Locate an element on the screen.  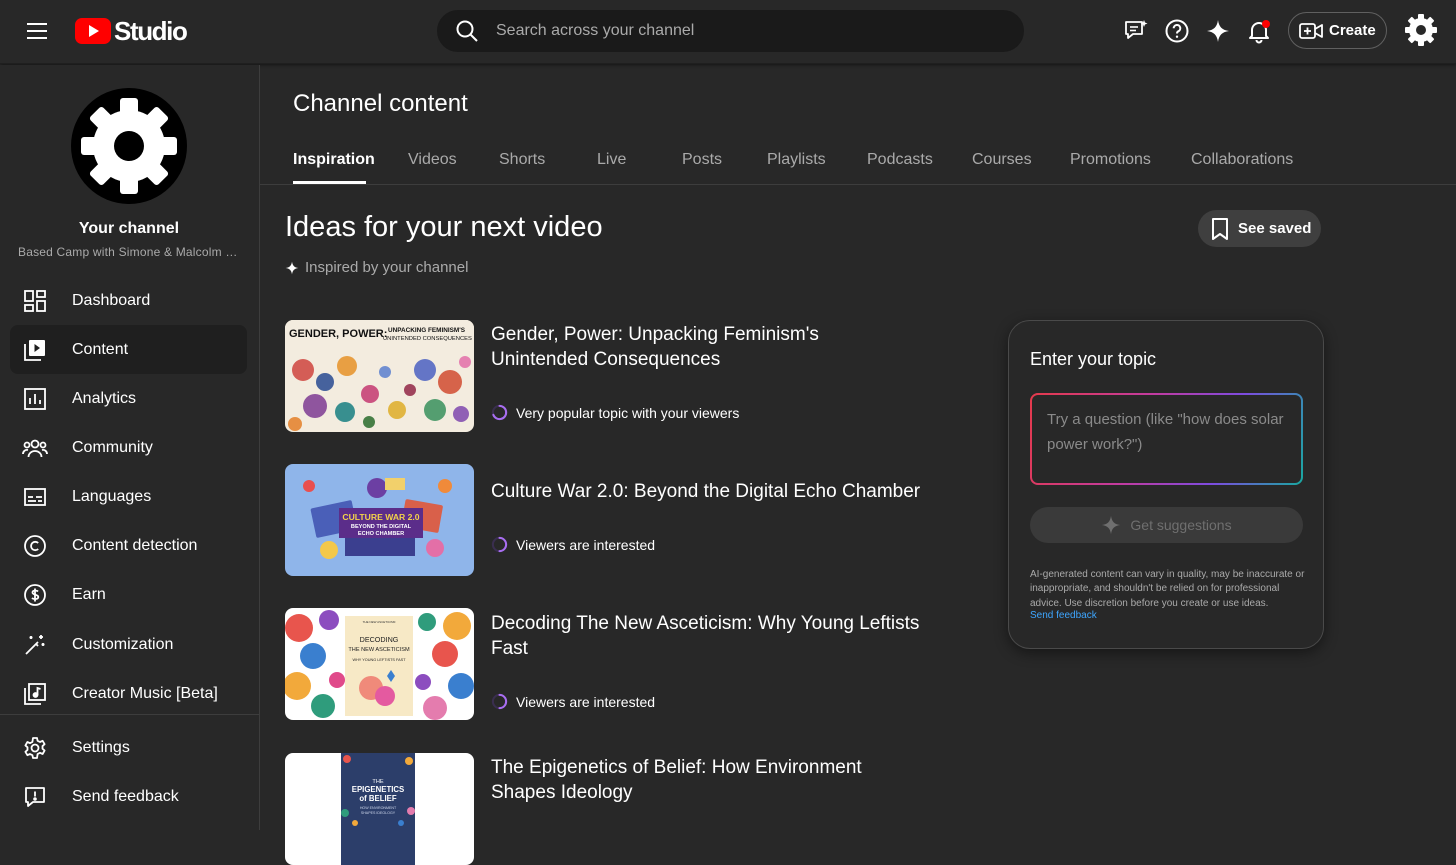
see-saved-label: See saved is located at coordinates (1275, 228).